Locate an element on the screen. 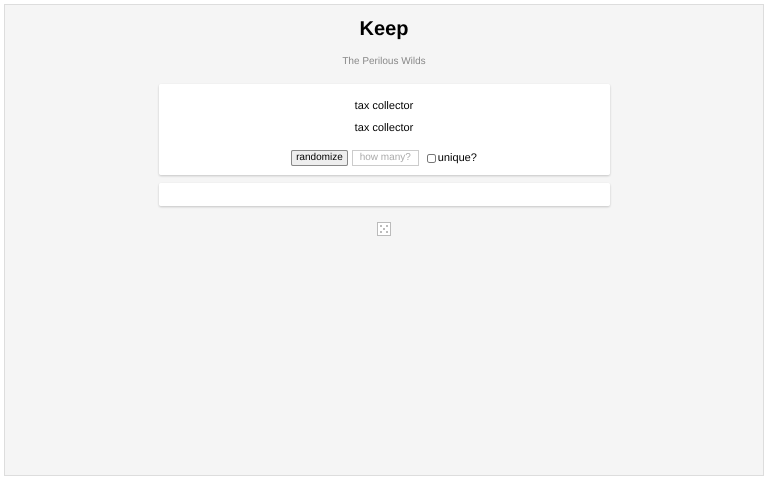 This screenshot has width=768, height=480. page-title: Keep is located at coordinates (384, 29).